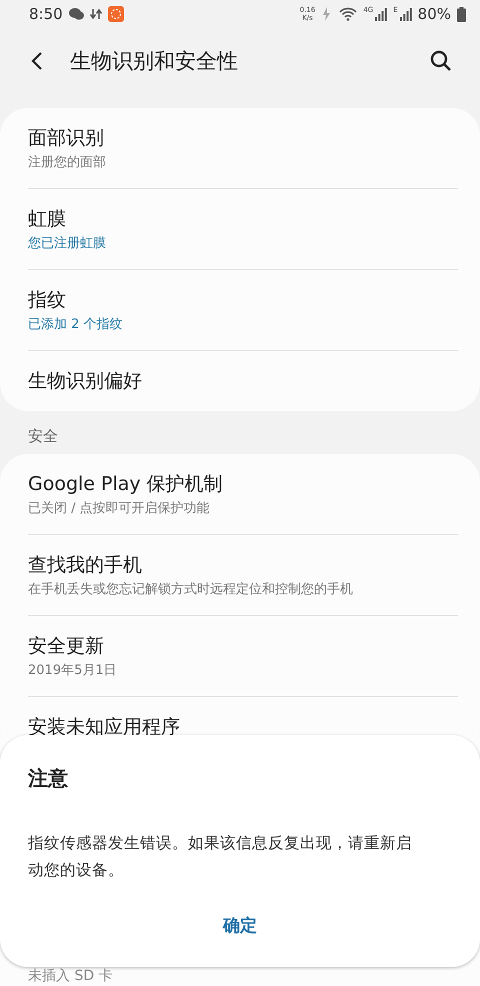  I want to click on dialog-title: 注意, so click(48, 778).